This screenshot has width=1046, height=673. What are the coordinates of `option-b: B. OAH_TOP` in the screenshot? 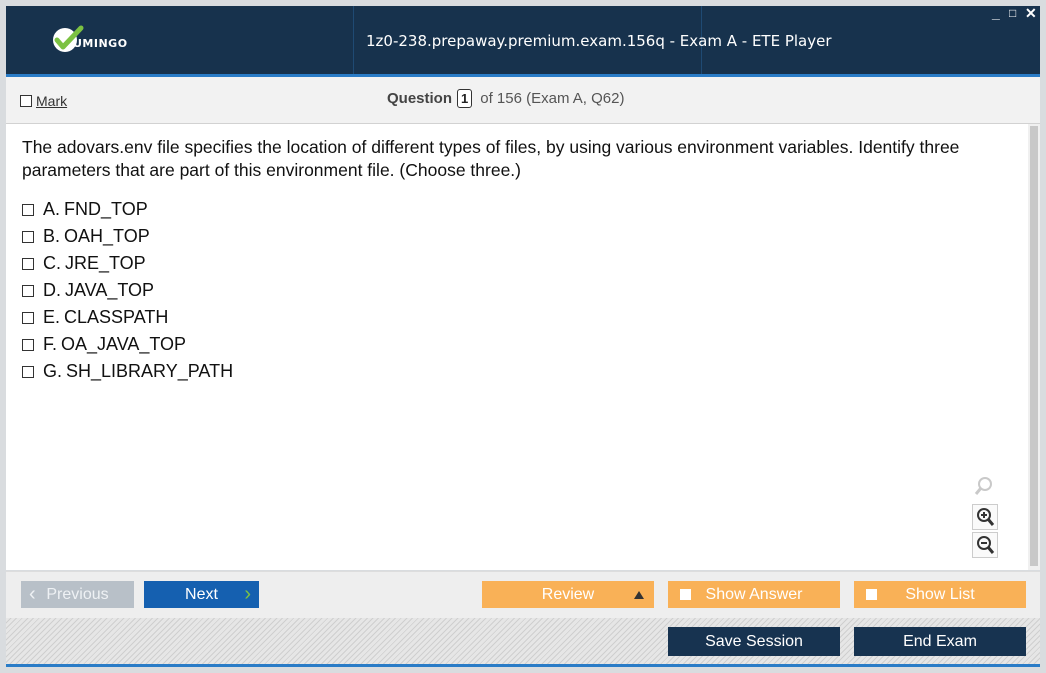 It's located at (127, 236).